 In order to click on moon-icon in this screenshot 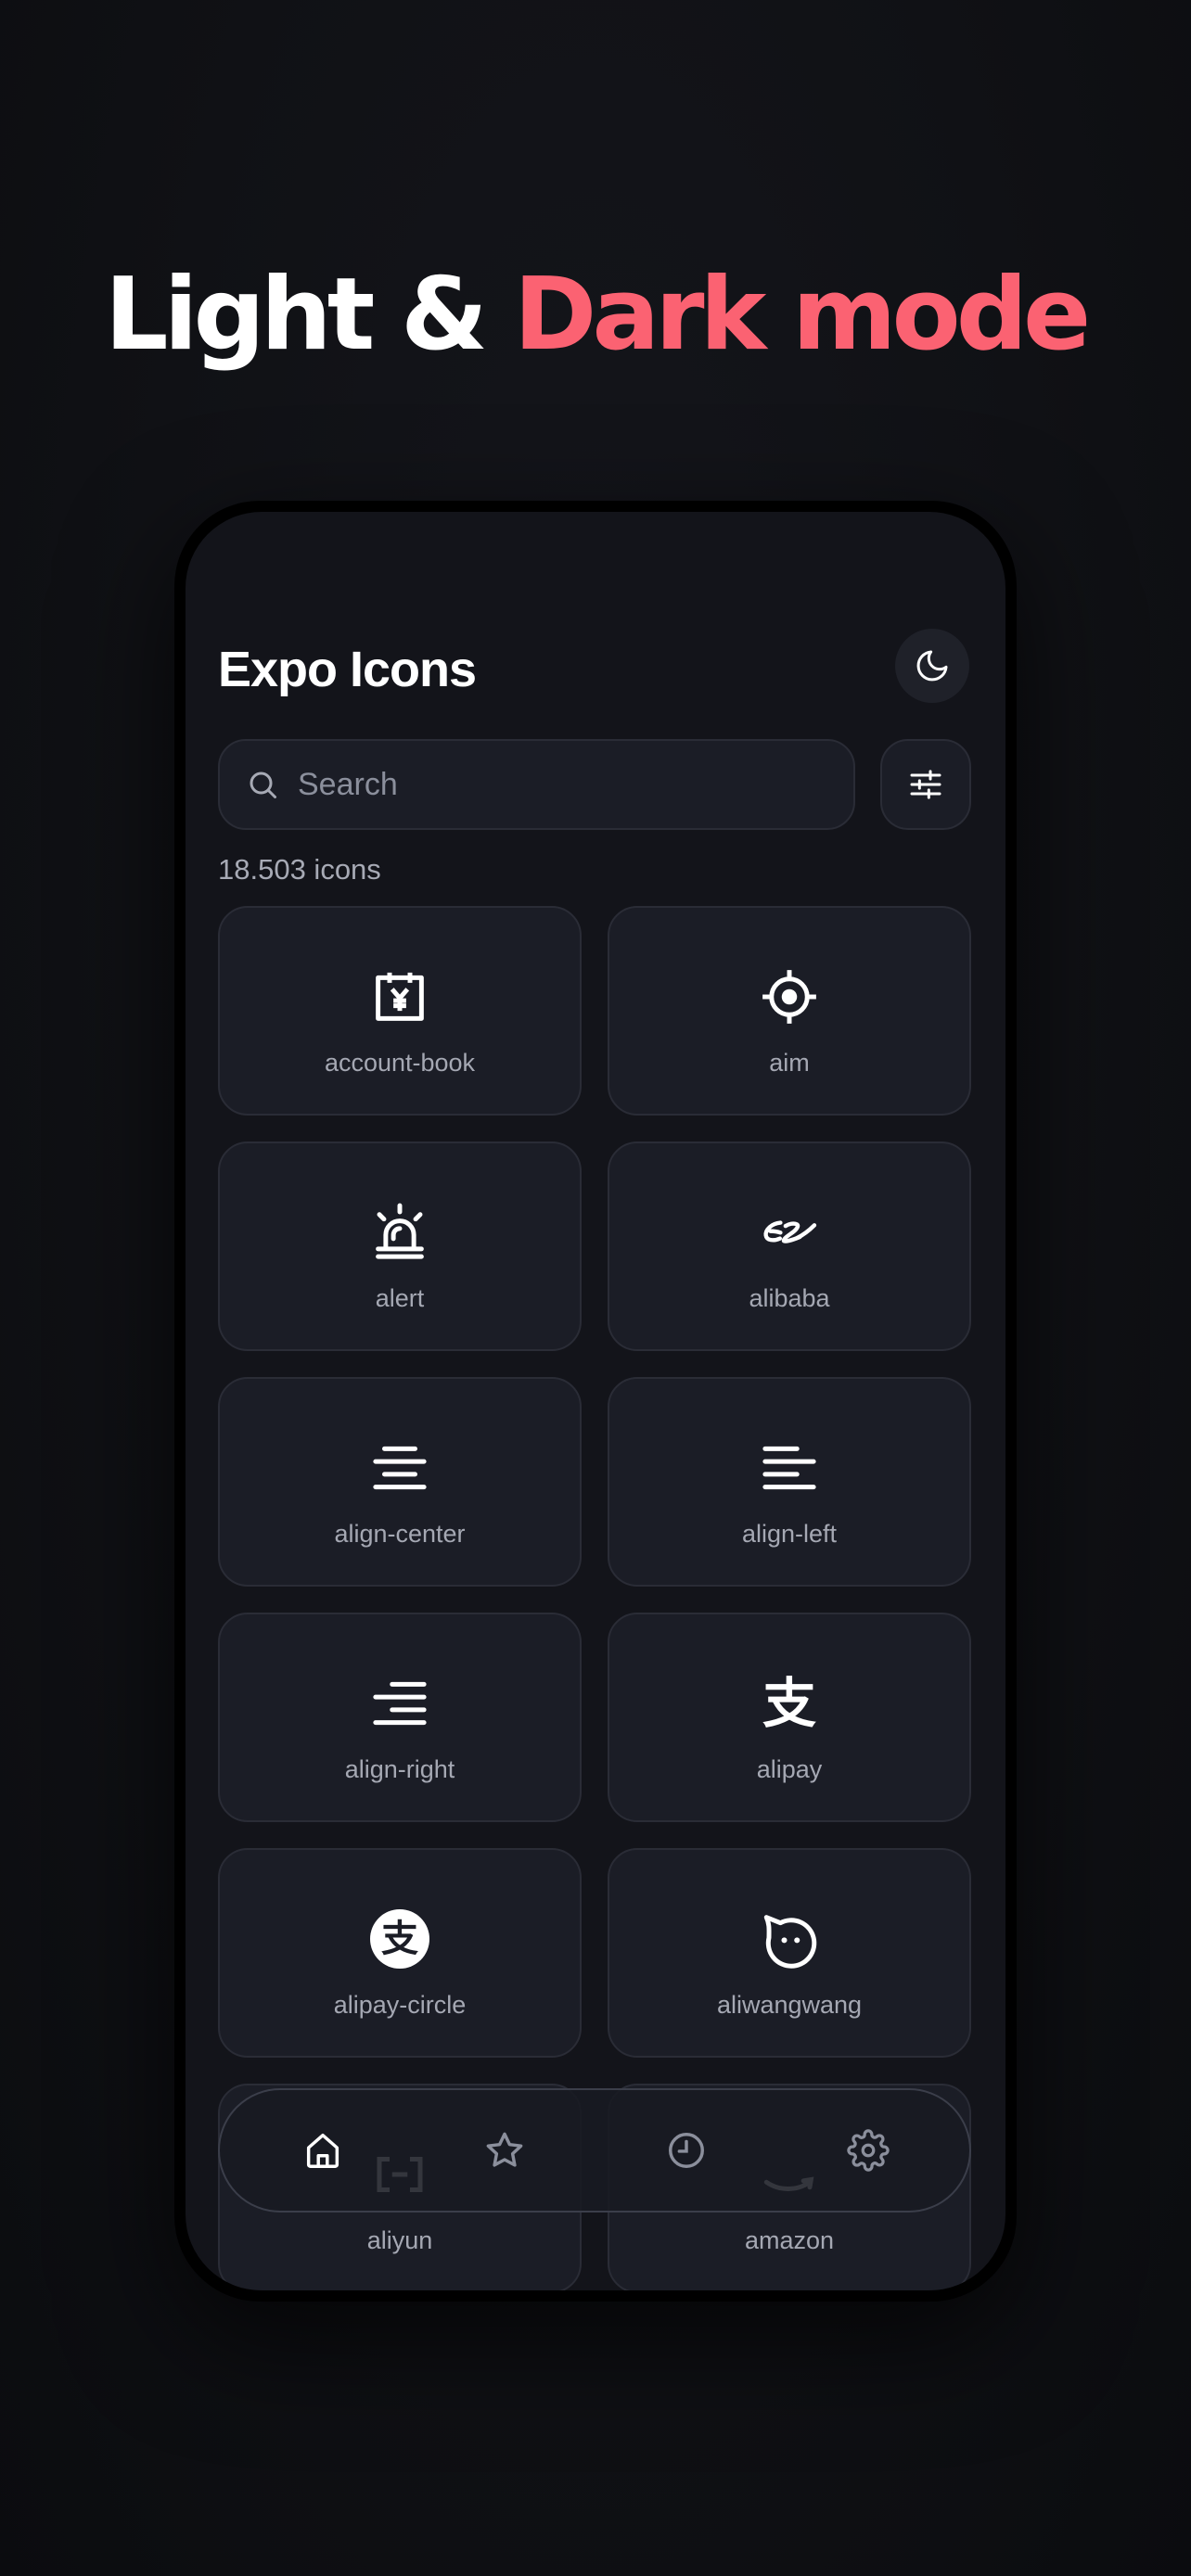, I will do `click(932, 666)`.